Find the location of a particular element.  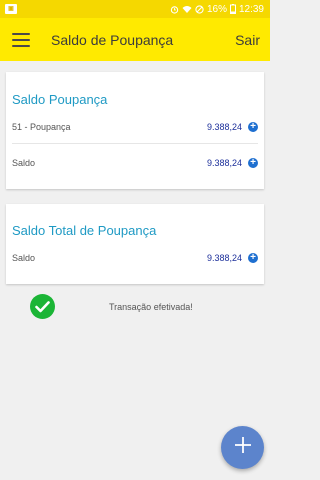

battery-icon is located at coordinates (232, 9).